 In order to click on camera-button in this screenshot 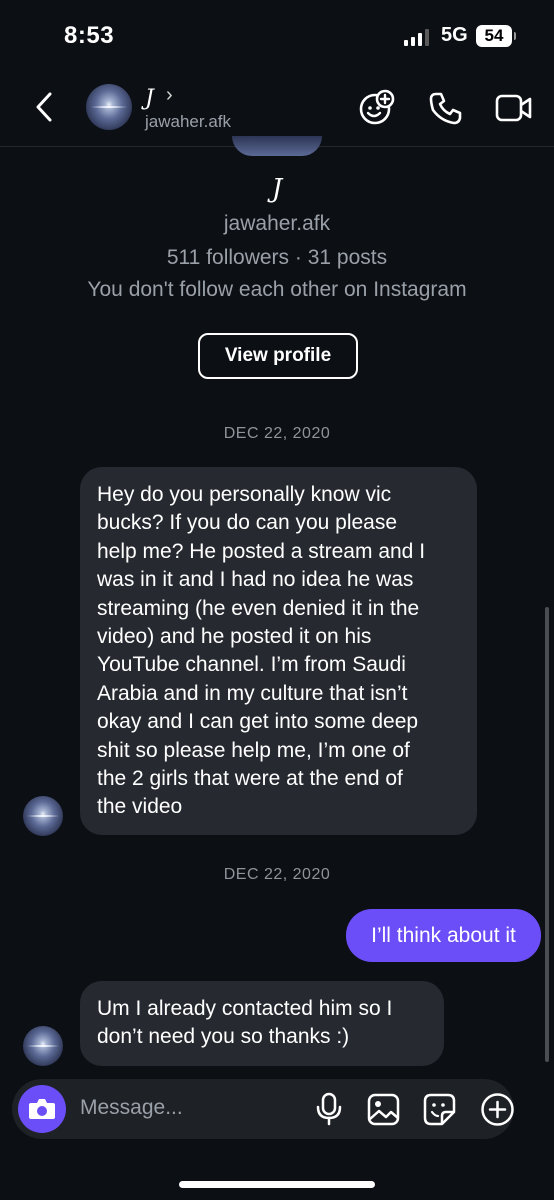, I will do `click(42, 1109)`.